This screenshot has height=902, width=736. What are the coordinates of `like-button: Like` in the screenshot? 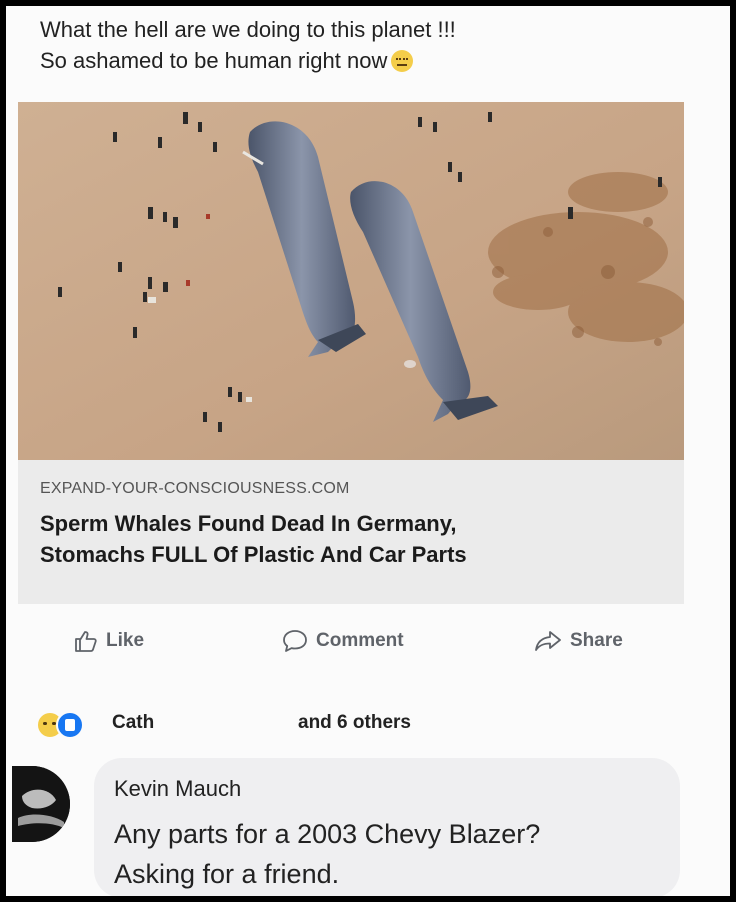 It's located at (109, 641).